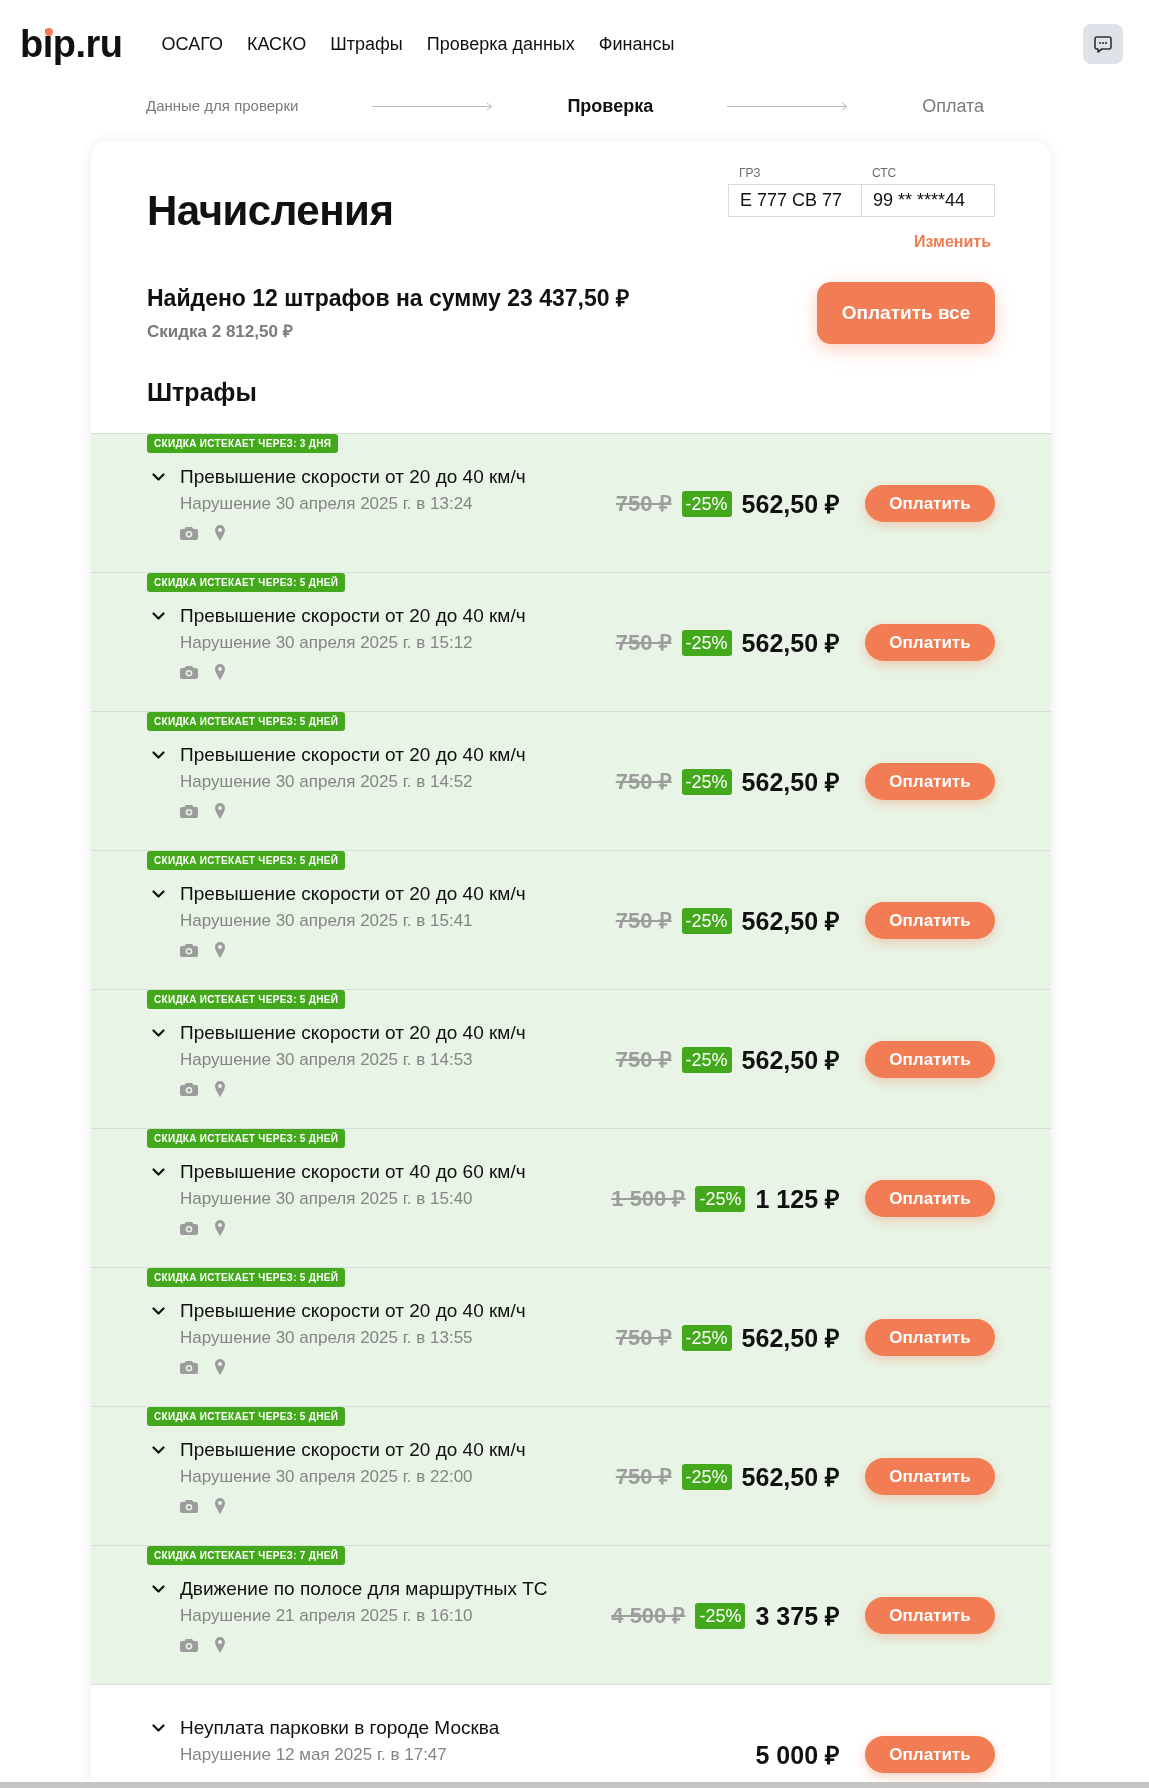 This screenshot has height=1788, width=1149. I want to click on page-title: Начисления, so click(270, 211).